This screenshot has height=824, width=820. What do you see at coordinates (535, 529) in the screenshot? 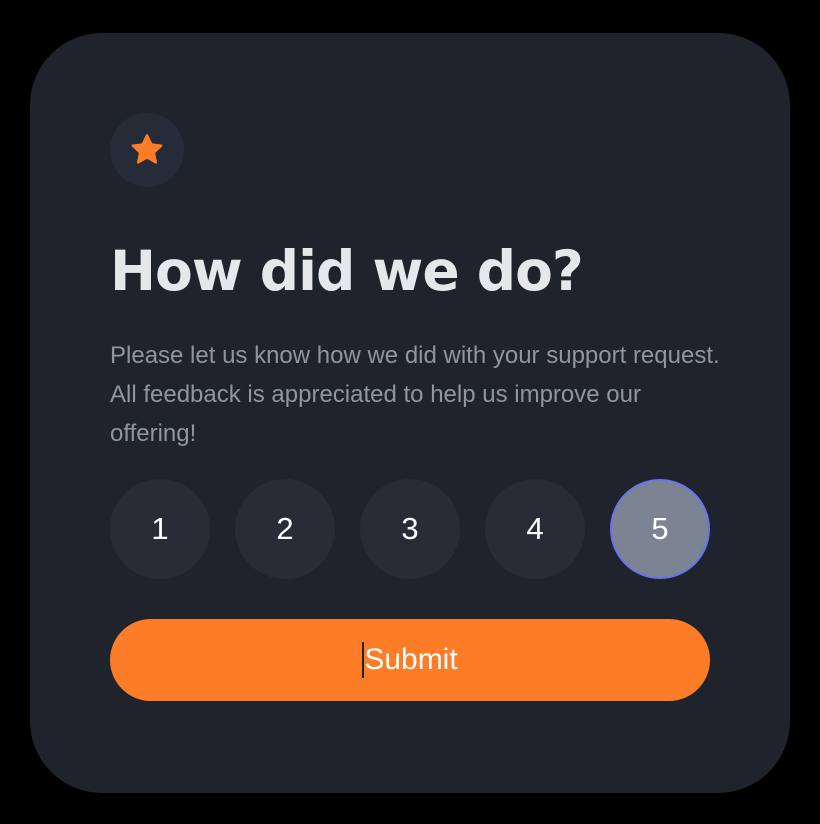
I see `rating-option-4: 4` at bounding box center [535, 529].